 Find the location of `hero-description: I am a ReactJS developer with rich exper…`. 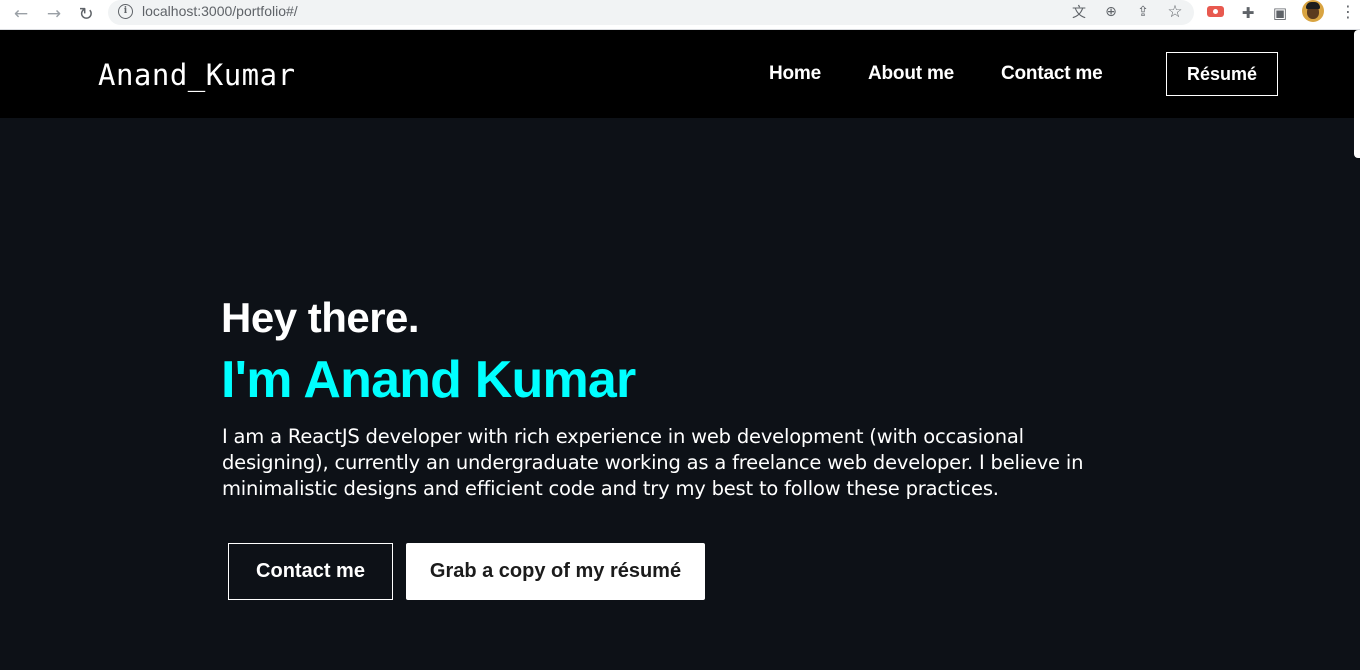

hero-description: I am a ReactJS developer with rich exper… is located at coordinates (653, 462).